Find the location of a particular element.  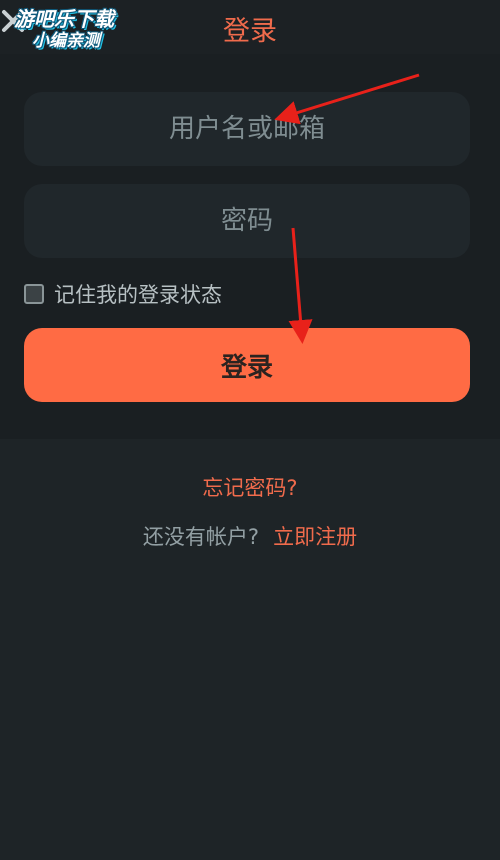

remember-me-checkbox is located at coordinates (34, 294).